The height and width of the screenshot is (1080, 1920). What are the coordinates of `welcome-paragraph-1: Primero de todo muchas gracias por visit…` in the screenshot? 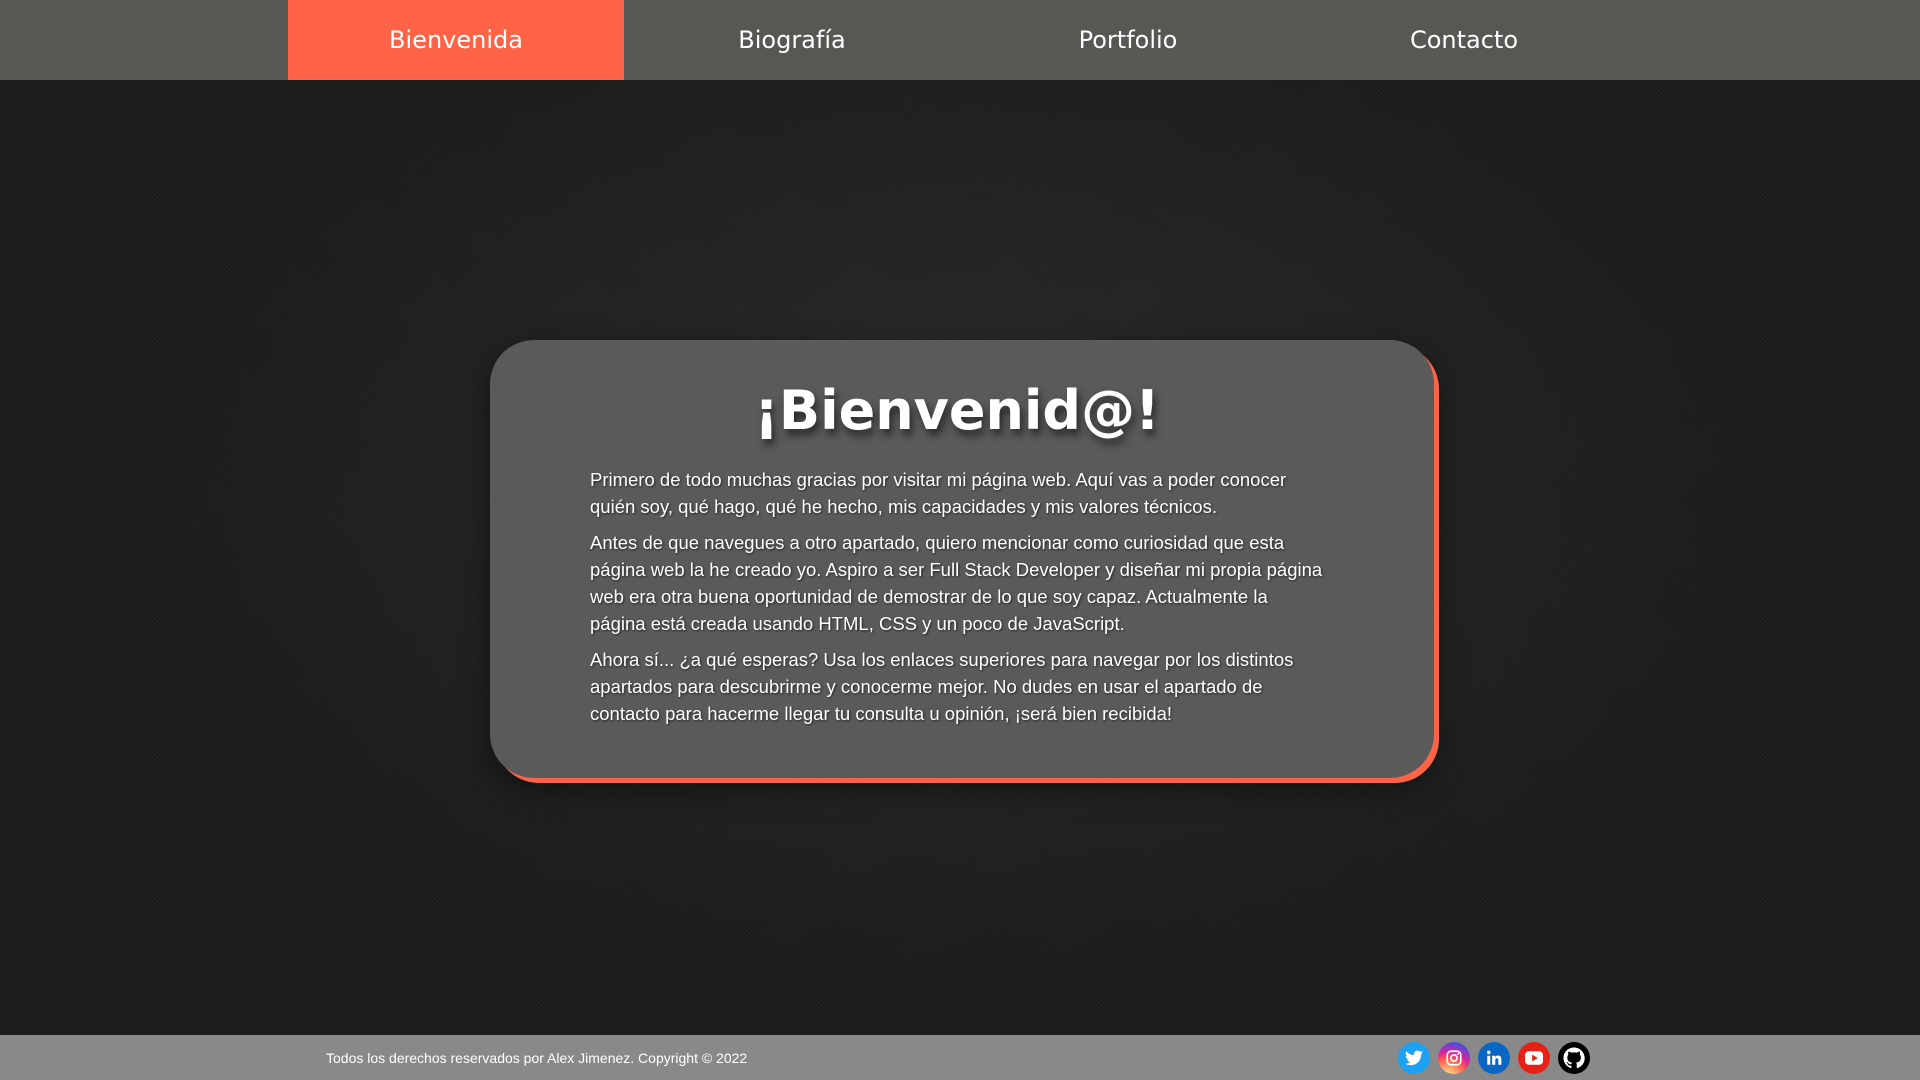 It's located at (938, 493).